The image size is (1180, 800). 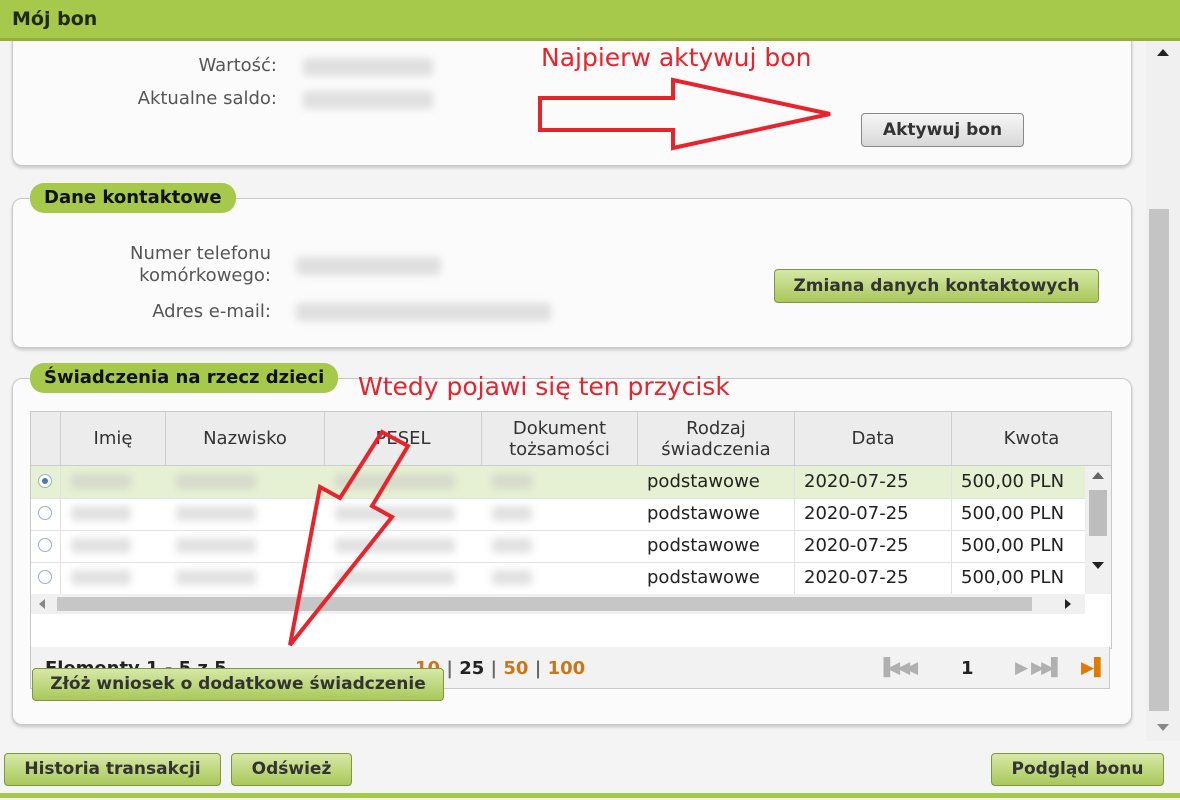 I want to click on next-page-icon: ▶, so click(x=1021, y=668).